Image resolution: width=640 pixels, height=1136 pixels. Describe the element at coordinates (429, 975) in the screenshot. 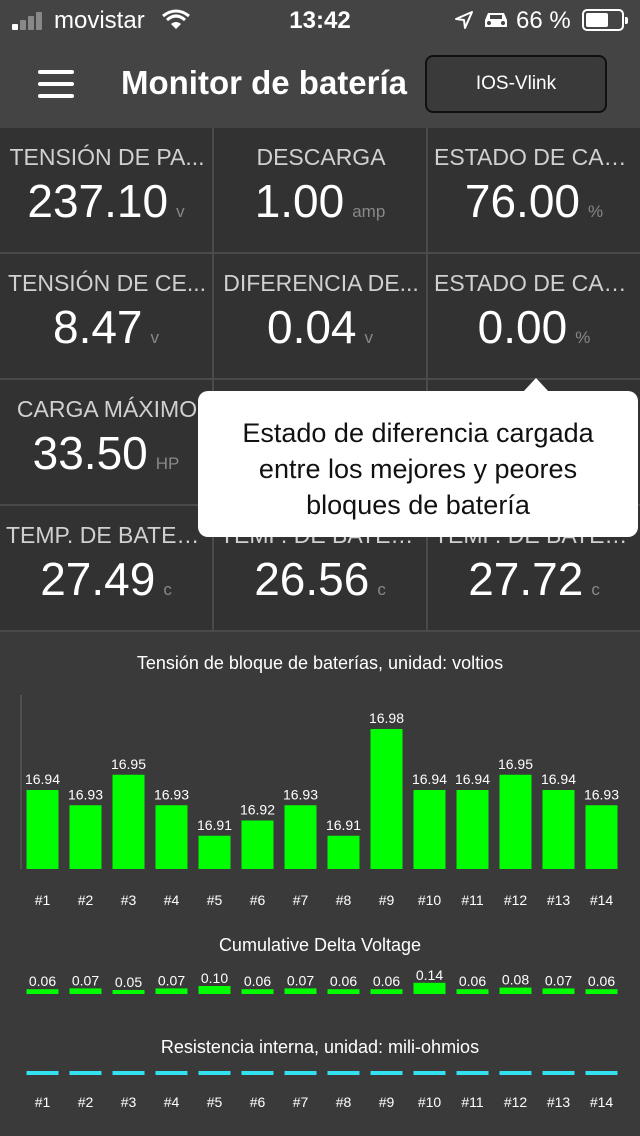

I see `delta-data-label: 0.14` at that location.